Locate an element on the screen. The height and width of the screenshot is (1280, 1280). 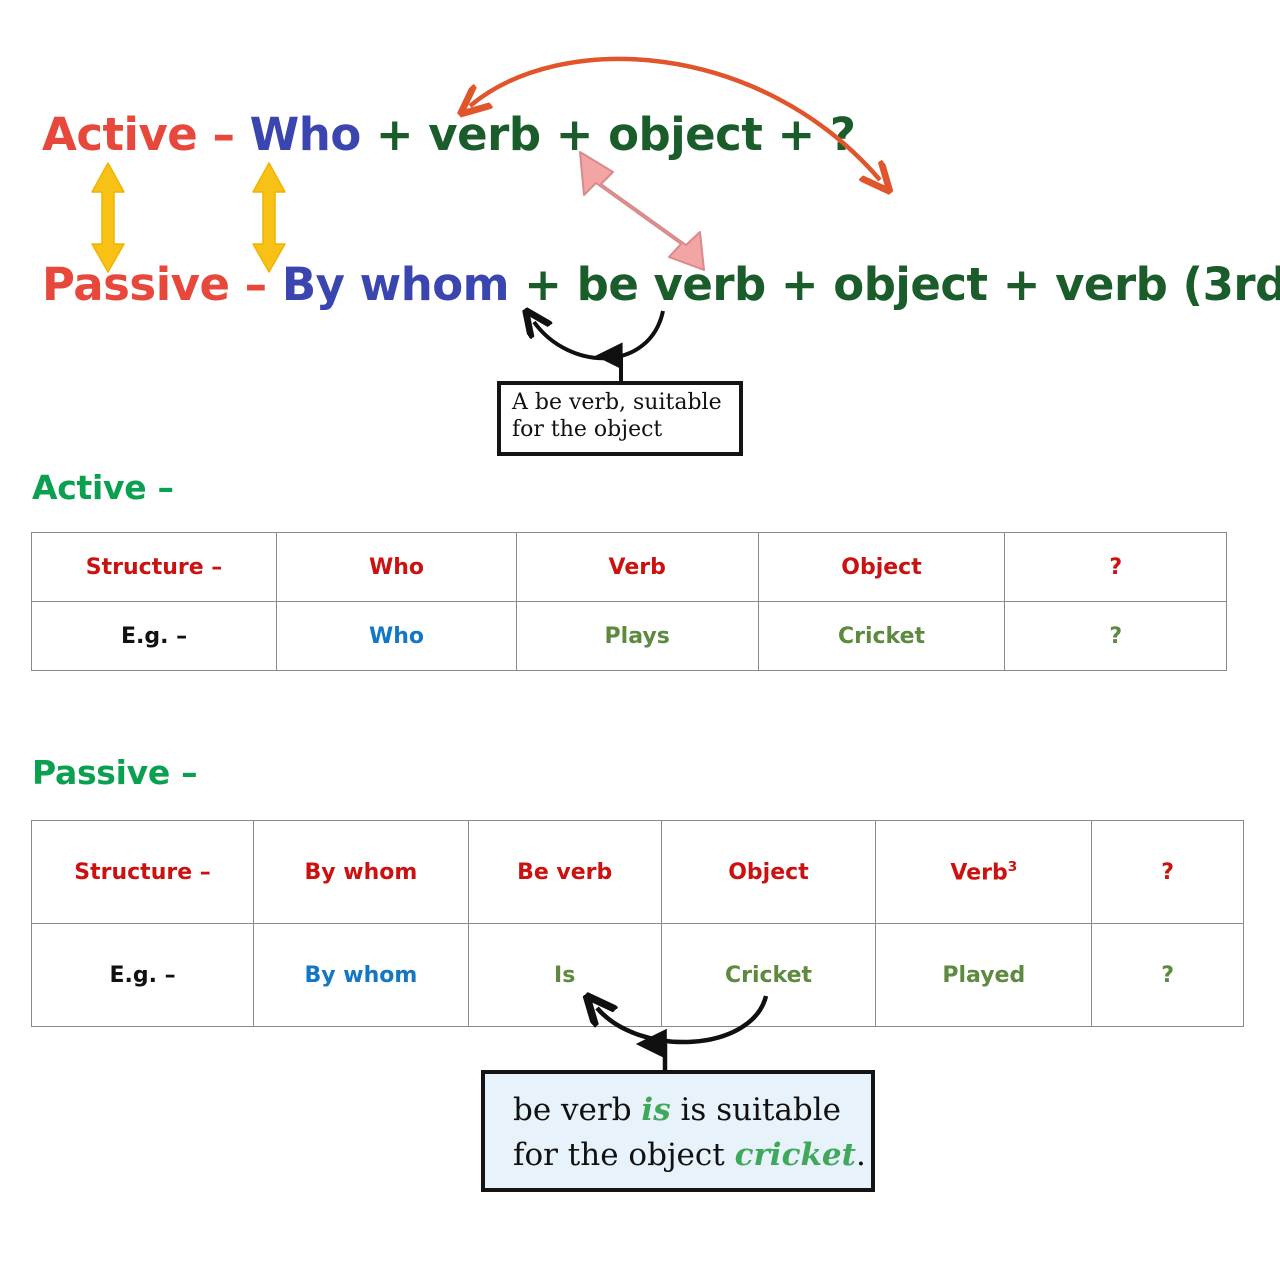
active-formula-line: Active – Who + verb + object + ? is located at coordinates (449, 134).